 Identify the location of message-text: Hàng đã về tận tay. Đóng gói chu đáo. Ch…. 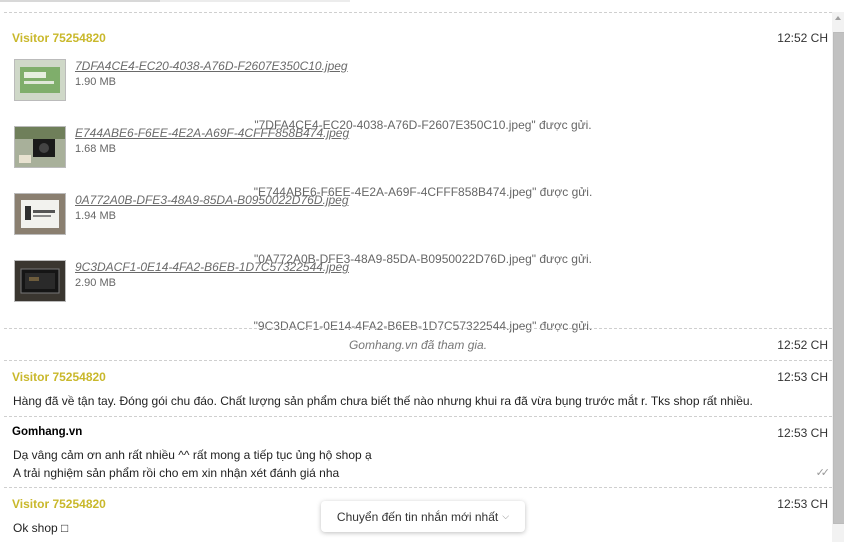
(383, 401).